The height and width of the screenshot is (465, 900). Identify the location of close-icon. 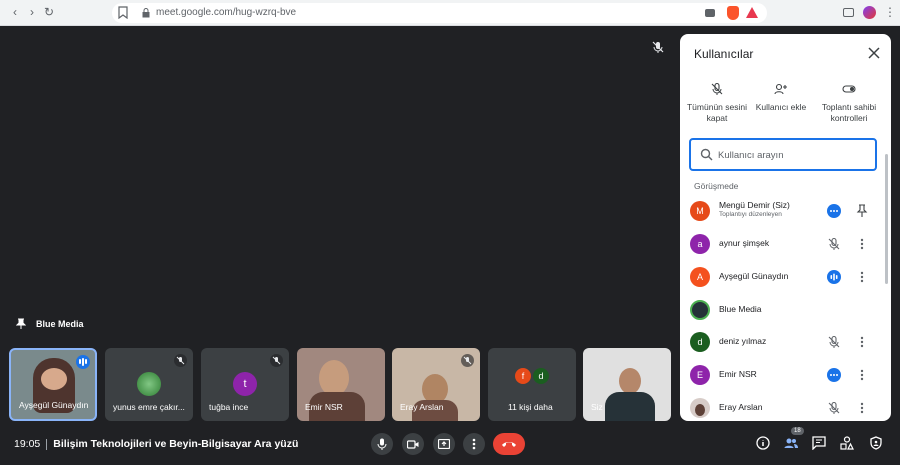
(874, 53).